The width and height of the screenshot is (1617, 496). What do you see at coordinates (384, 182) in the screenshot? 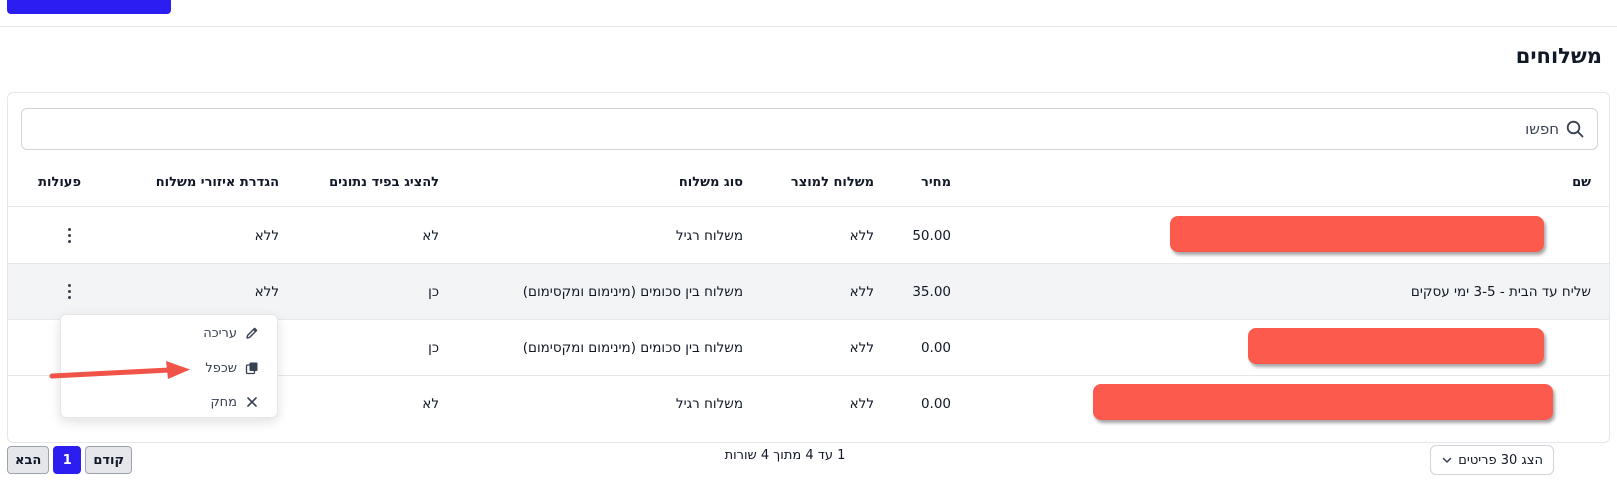
I see `header-show-in-feed: להציג בפיד נתונים` at bounding box center [384, 182].